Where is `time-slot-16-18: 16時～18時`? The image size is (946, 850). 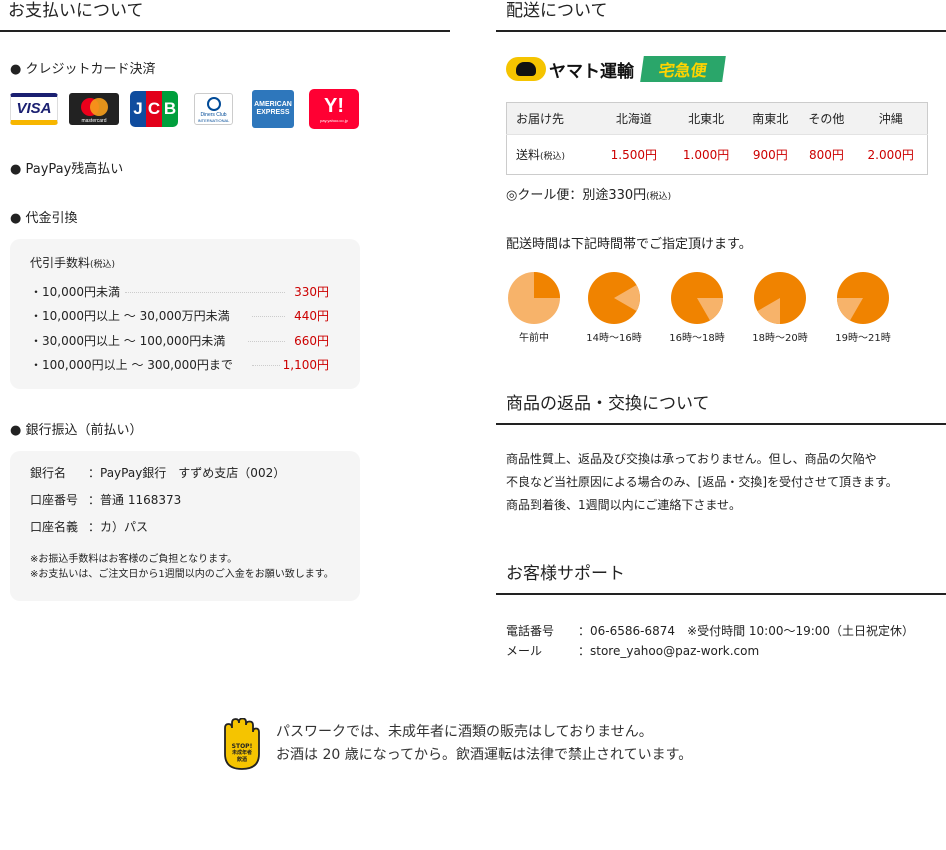
time-slot-16-18: 16時～18時 is located at coordinates (697, 307).